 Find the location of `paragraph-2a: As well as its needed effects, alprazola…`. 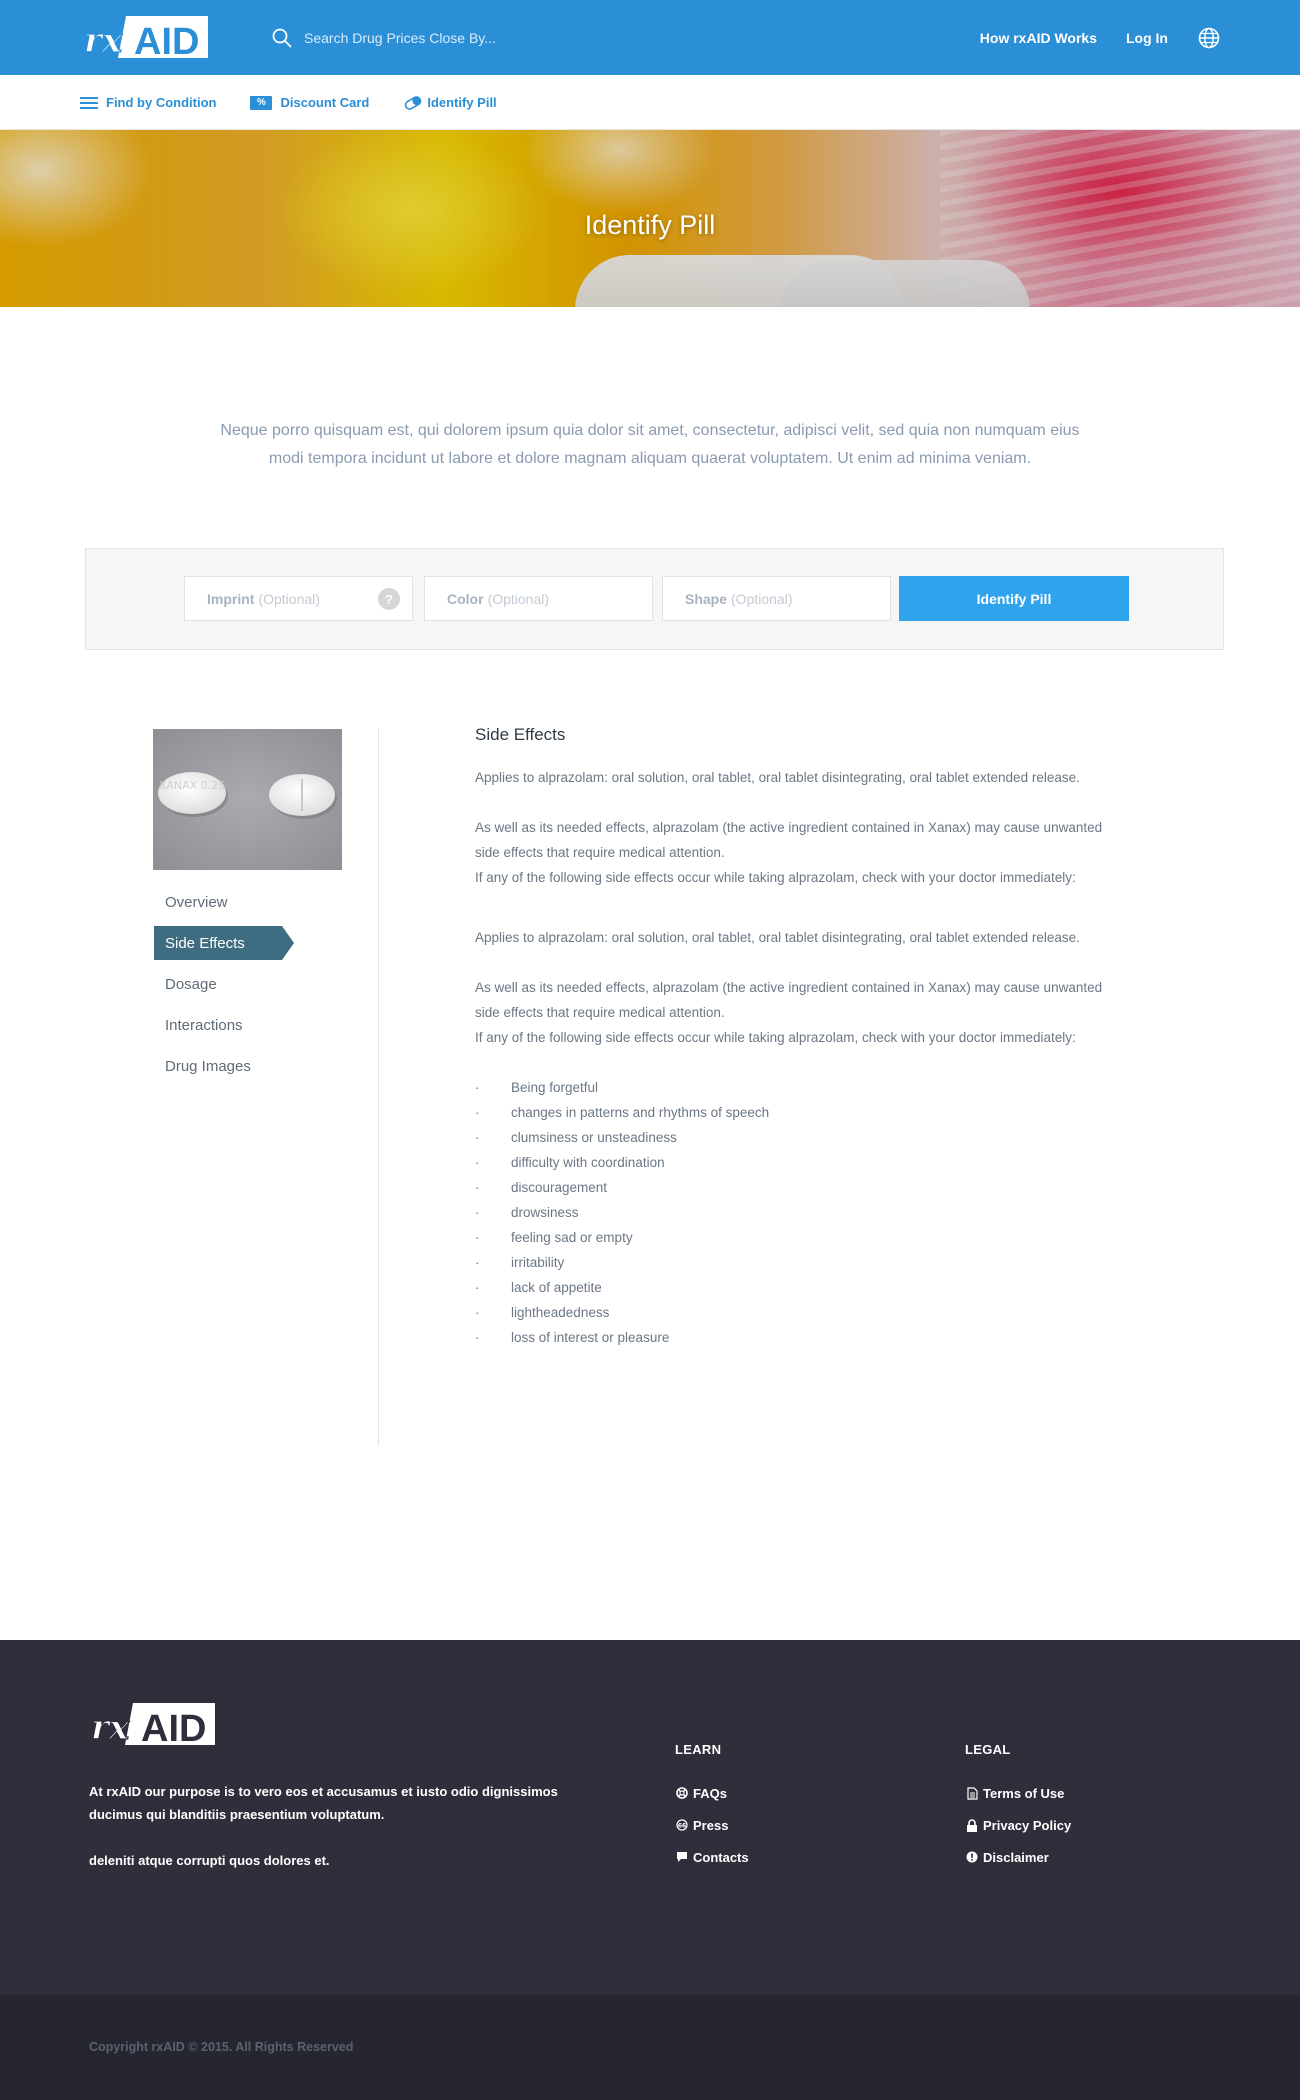

paragraph-2a: As well as its needed effects, alprazola… is located at coordinates (789, 840).